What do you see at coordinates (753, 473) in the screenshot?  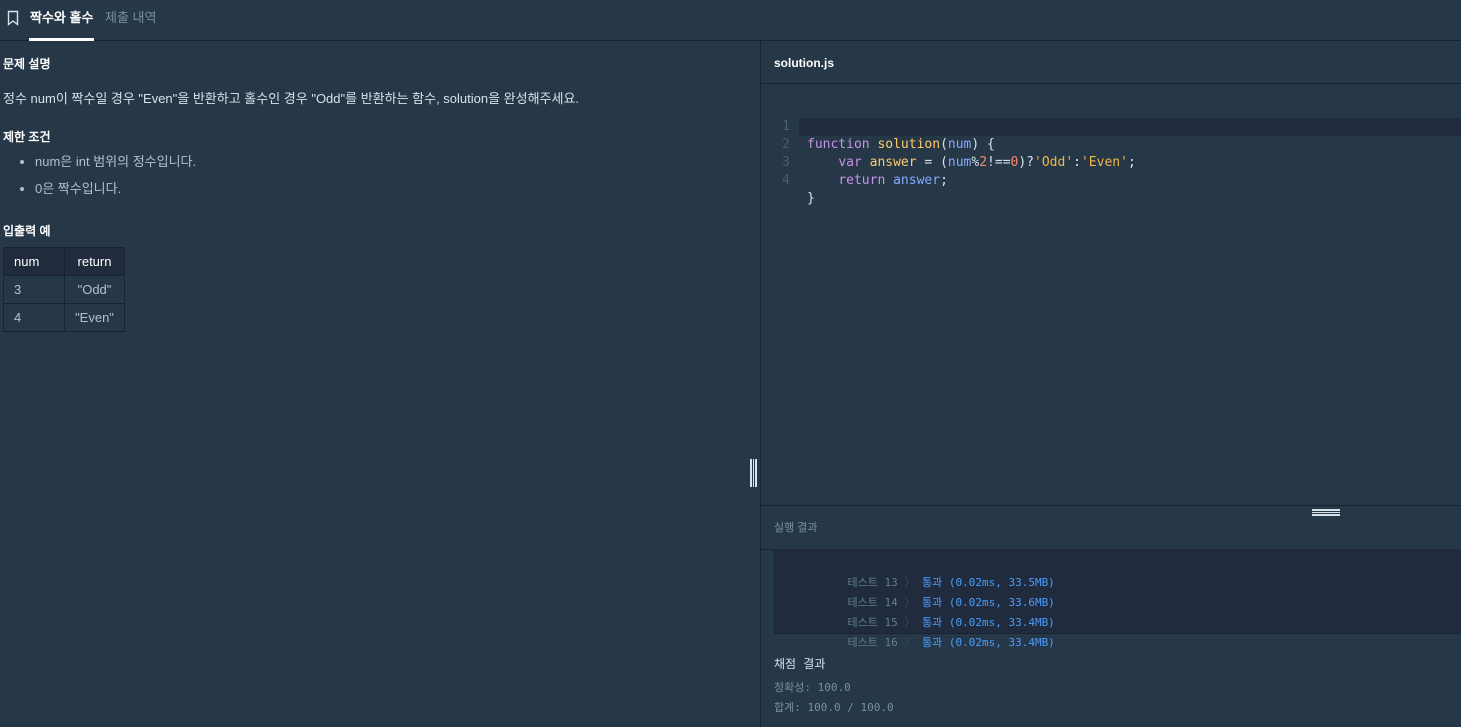 I see `vertical-resize-handle` at bounding box center [753, 473].